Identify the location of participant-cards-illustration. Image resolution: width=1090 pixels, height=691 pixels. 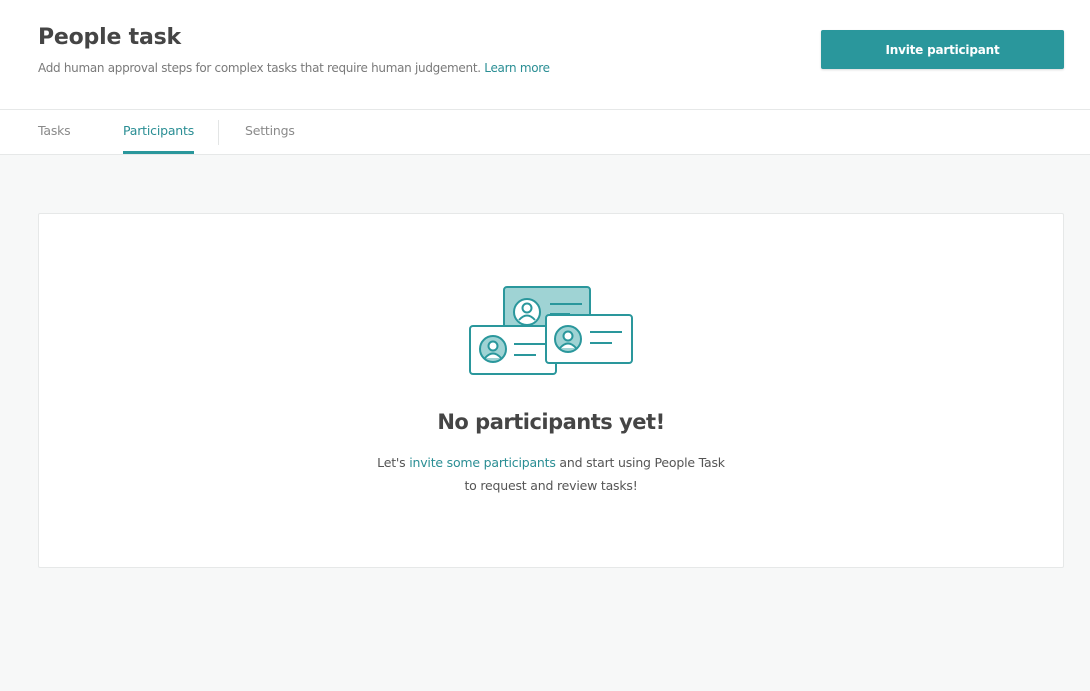
(551, 330).